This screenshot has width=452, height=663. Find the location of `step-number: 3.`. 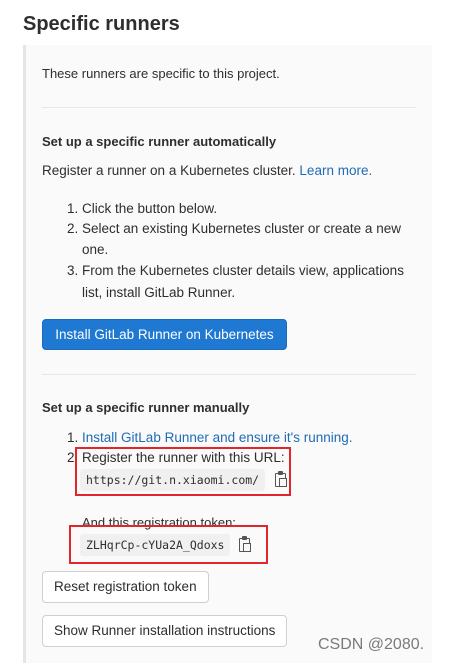

step-number: 3. is located at coordinates (73, 270).